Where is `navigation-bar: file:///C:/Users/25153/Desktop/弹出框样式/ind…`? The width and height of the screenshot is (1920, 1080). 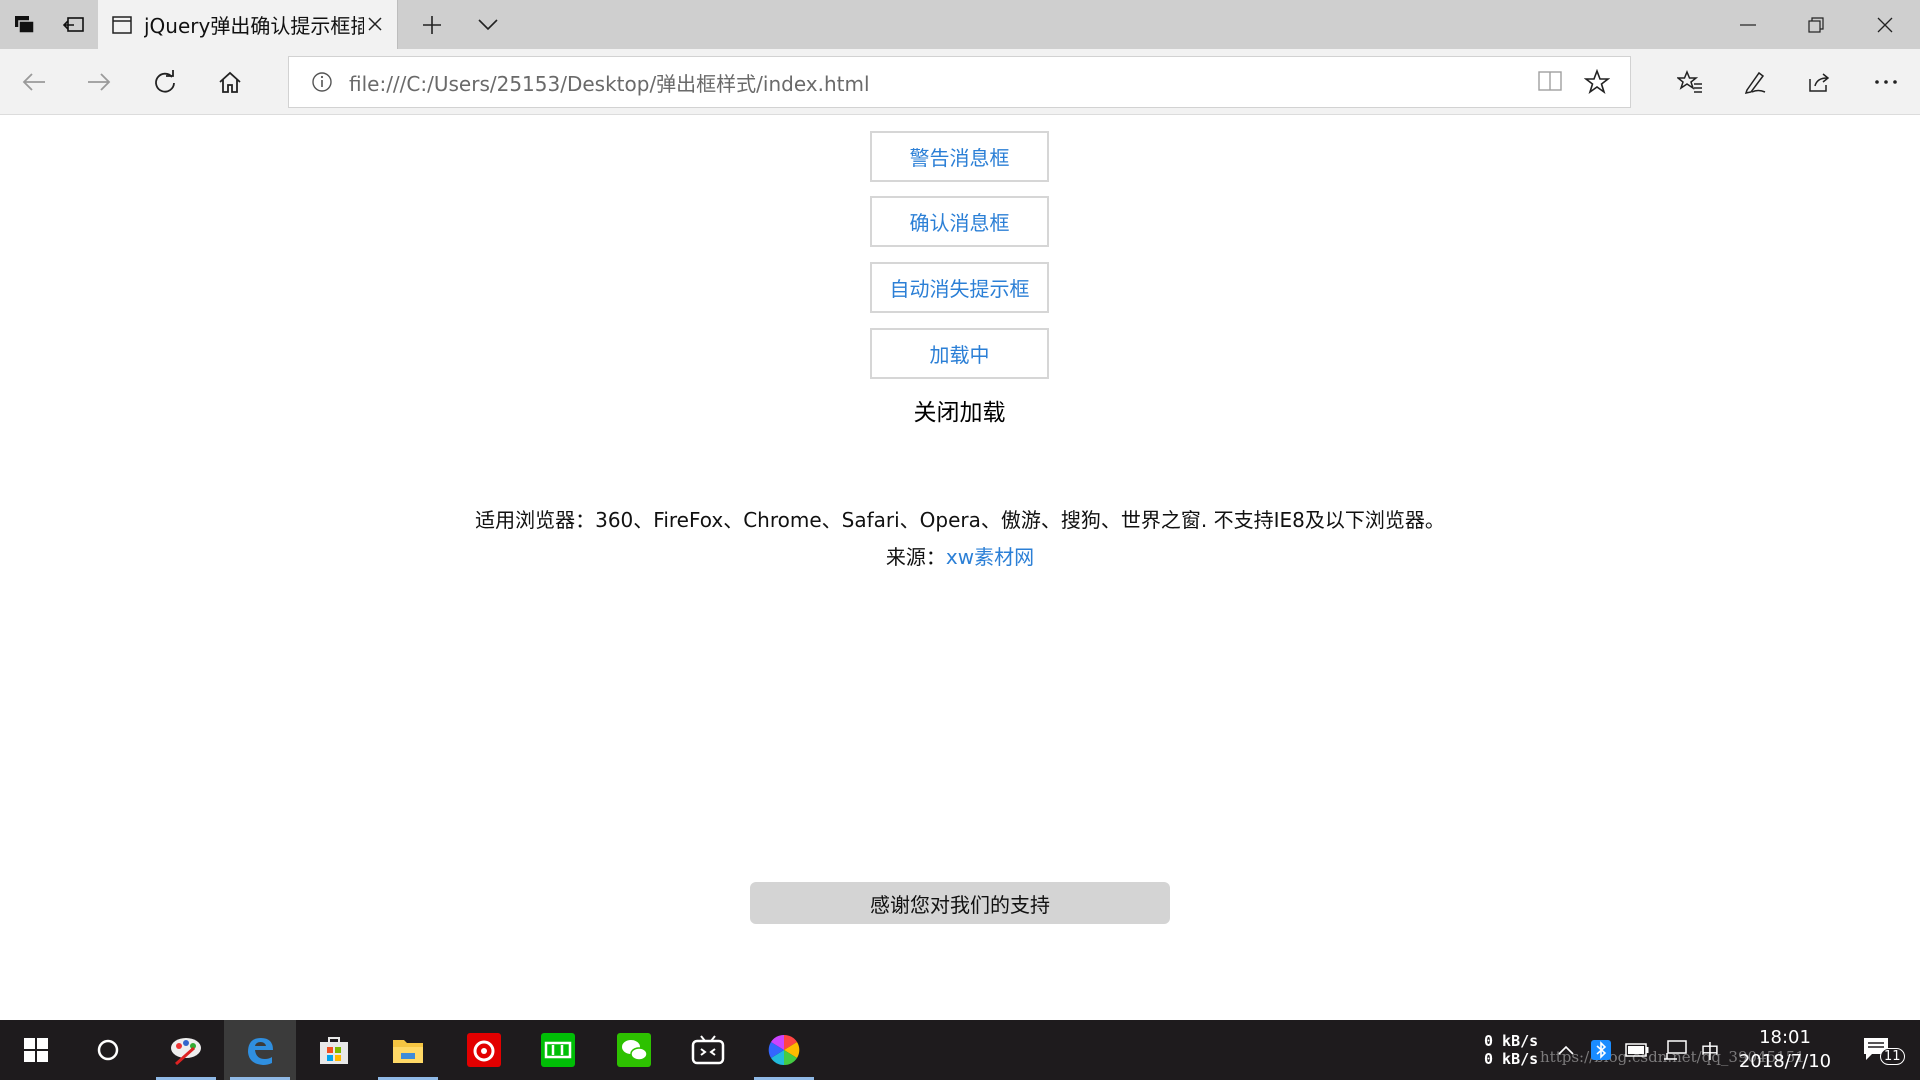
navigation-bar: file:///C:/Users/25153/Desktop/弹出框样式/ind… is located at coordinates (960, 82).